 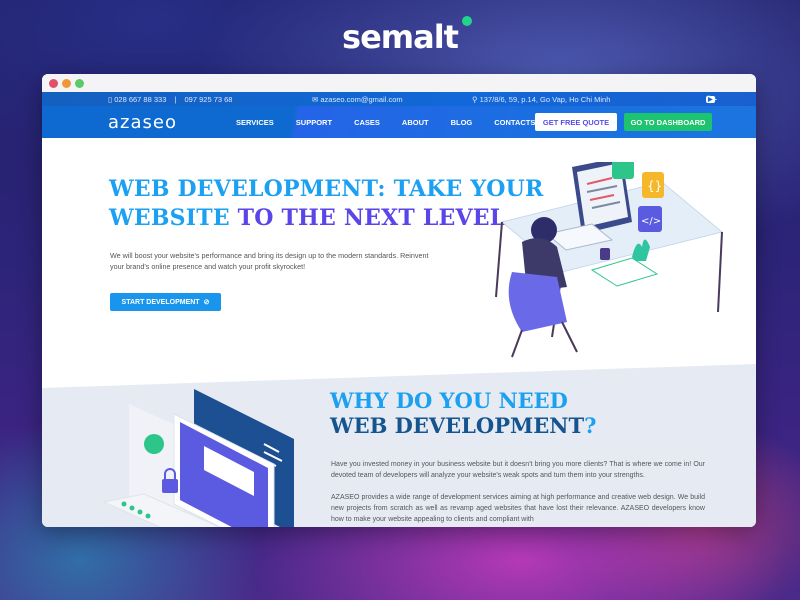 I want to click on semalt-logo: semalt, so click(x=407, y=36).